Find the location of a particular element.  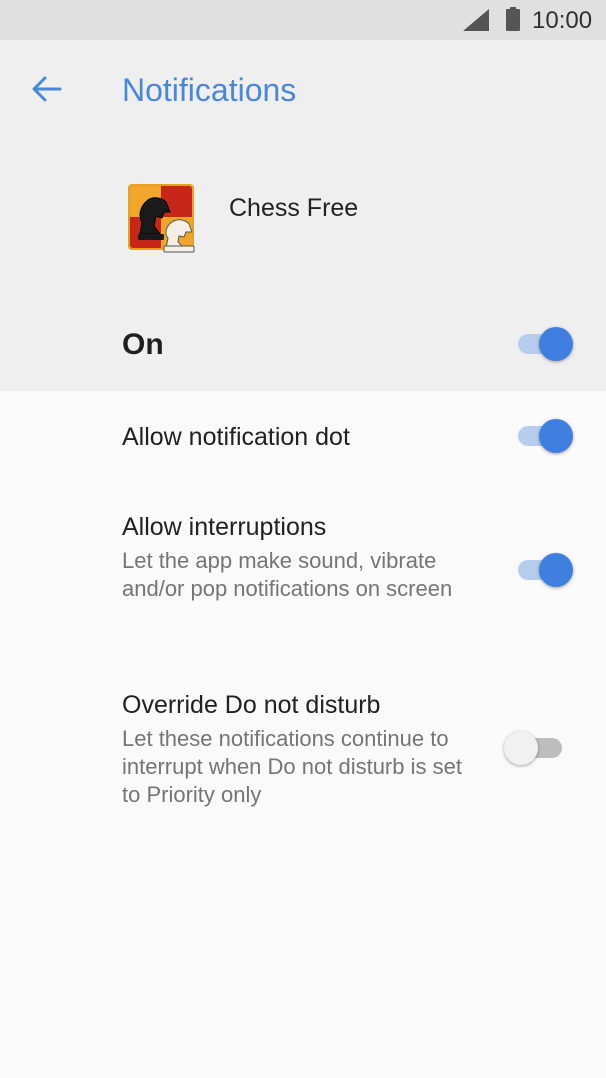

allow-interruptions-toggle is located at coordinates (546, 569).